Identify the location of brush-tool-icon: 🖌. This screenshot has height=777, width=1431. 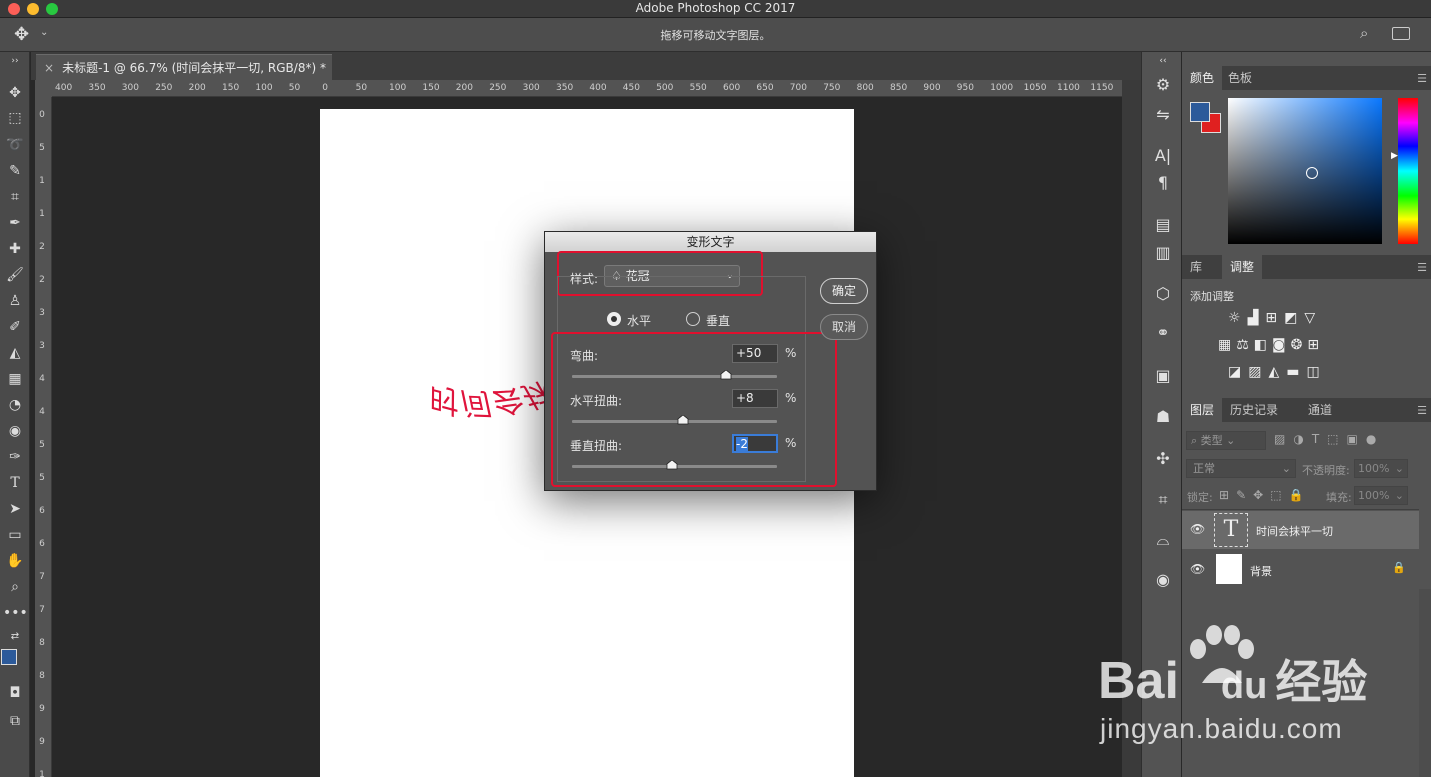
(15, 275).